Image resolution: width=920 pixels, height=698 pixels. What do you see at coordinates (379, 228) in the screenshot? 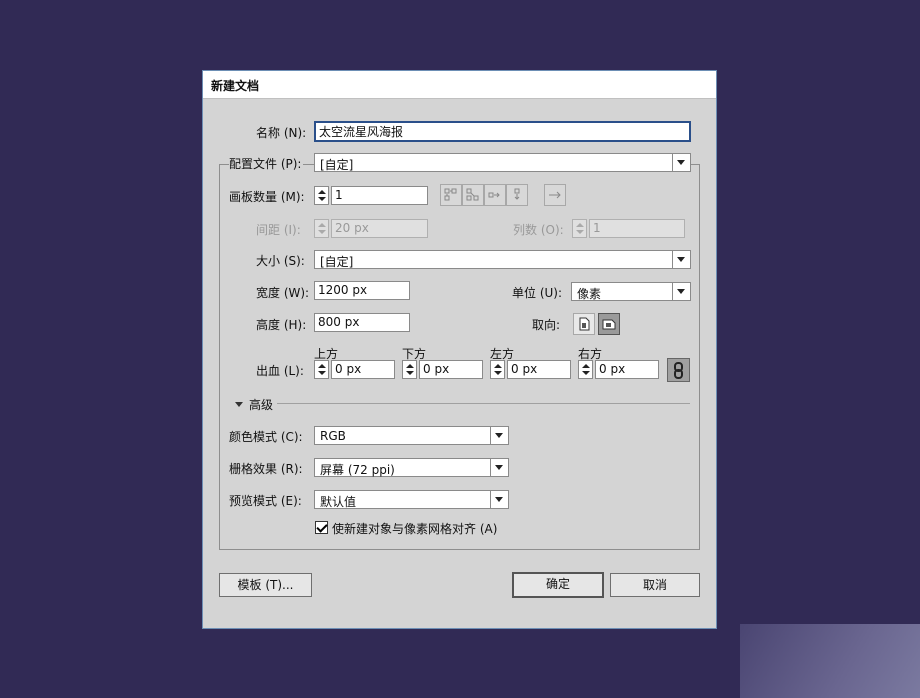
I see `spacing-input: 20 px` at bounding box center [379, 228].